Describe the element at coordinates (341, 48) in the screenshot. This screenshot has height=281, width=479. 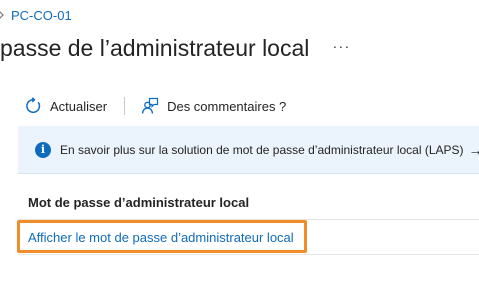
I see `more-options-button: ···` at that location.